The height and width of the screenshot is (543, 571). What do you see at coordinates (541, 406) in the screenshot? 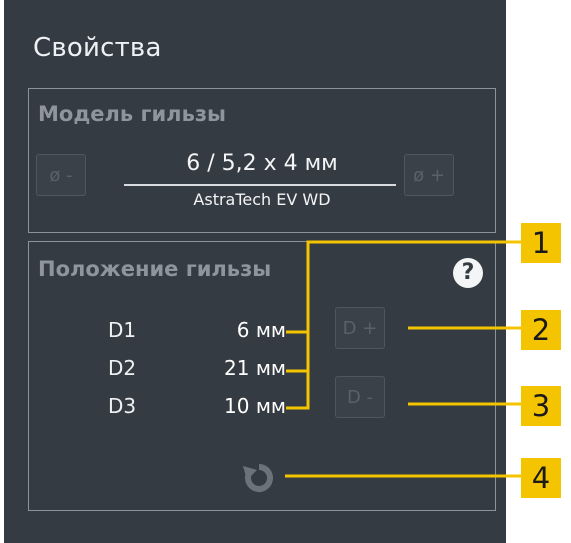
I see `callout-3: 3` at bounding box center [541, 406].